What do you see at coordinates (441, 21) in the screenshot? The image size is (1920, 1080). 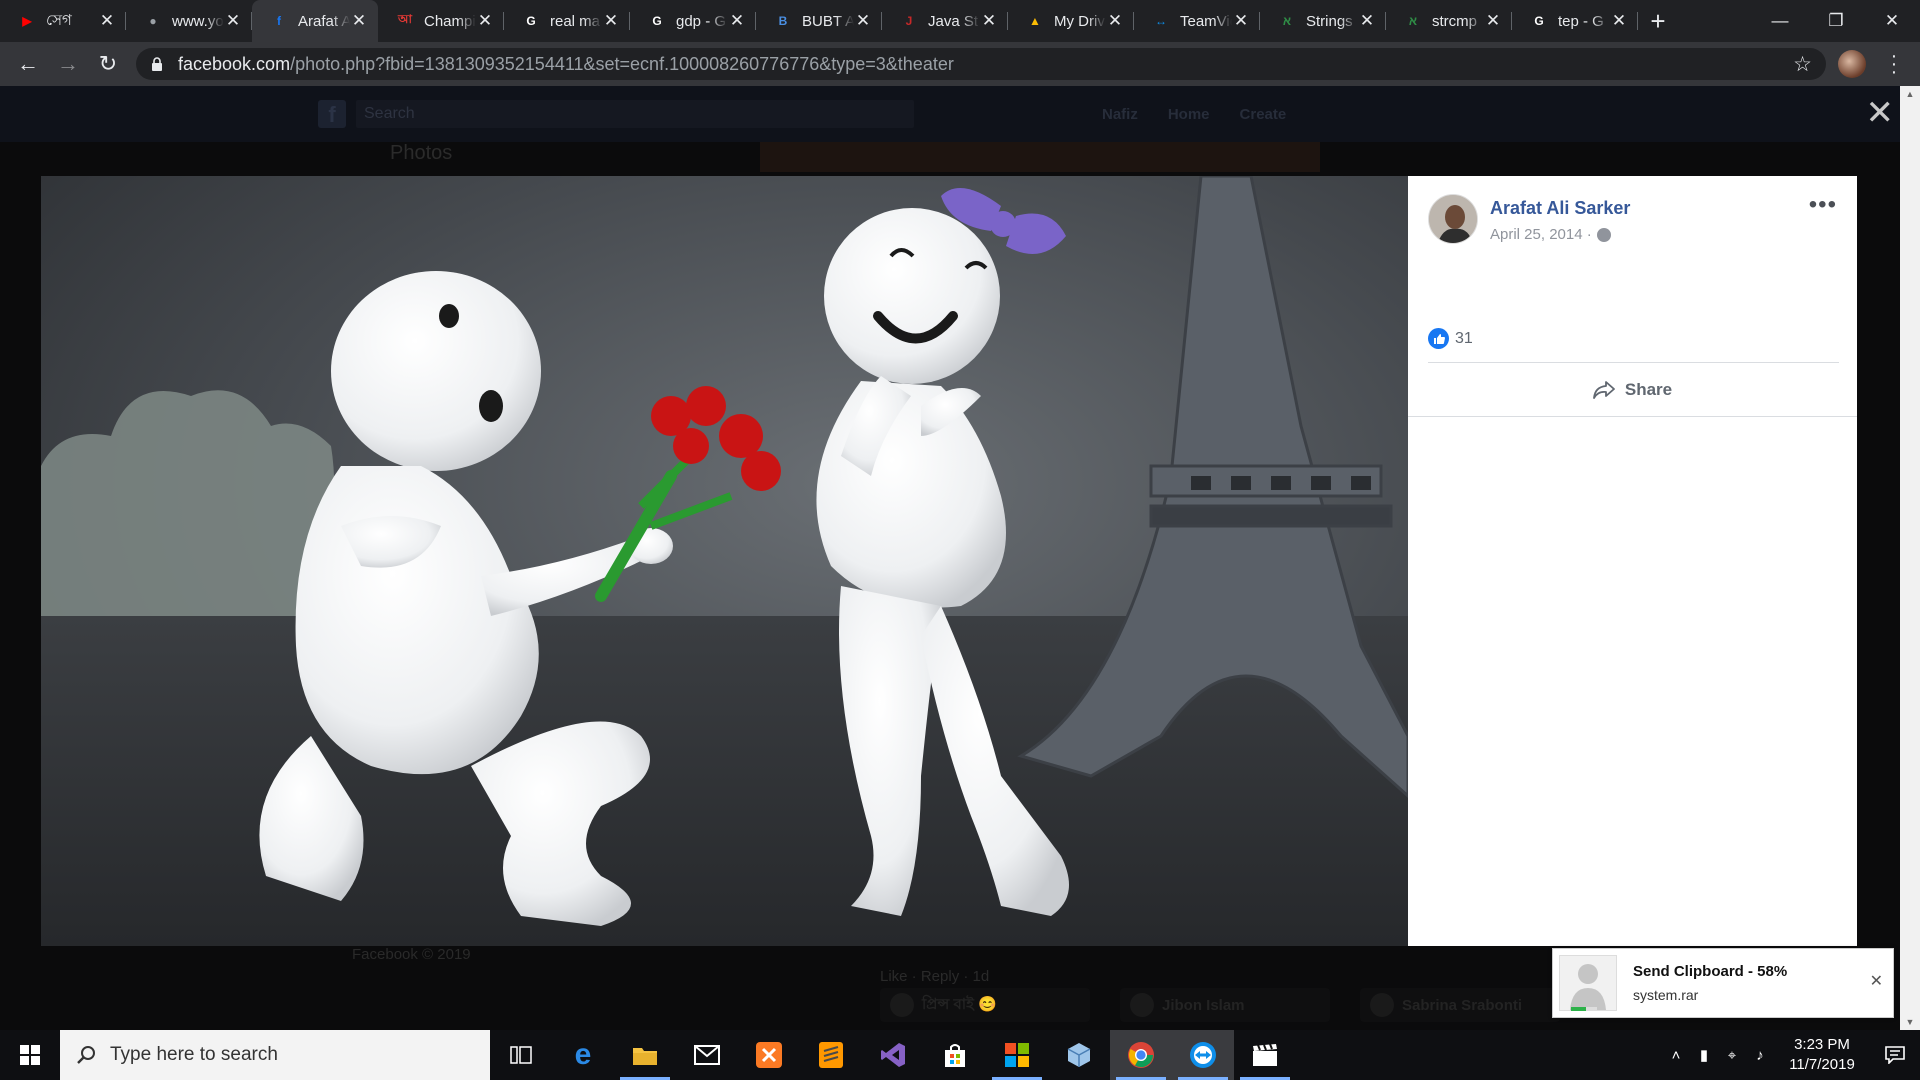 I see `tab-3: আ Champion✕` at bounding box center [441, 21].